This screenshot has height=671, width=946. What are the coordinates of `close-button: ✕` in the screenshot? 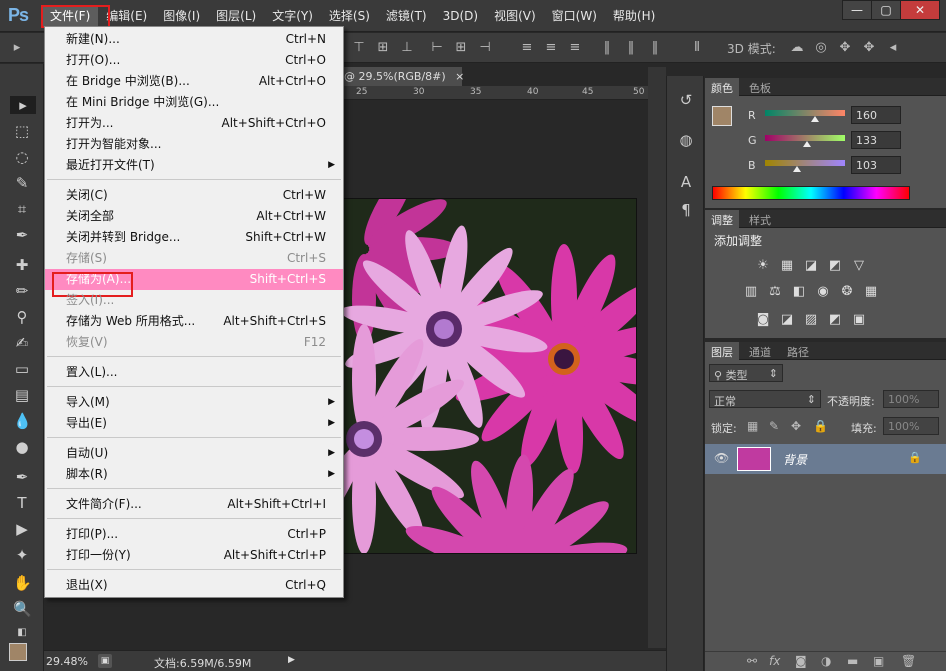 It's located at (920, 10).